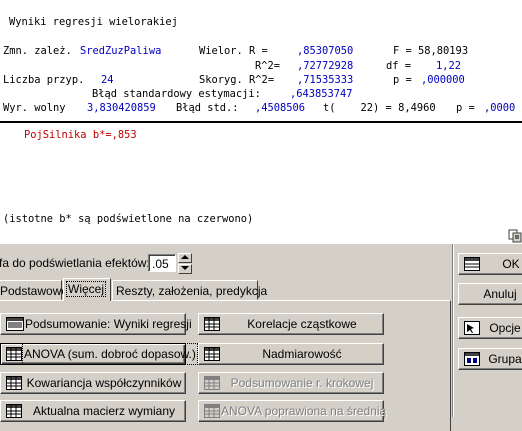 This screenshot has height=431, width=522. Describe the element at coordinates (176, 94) in the screenshot. I see `std-error-label: Błąd standardowy estymacji:` at that location.